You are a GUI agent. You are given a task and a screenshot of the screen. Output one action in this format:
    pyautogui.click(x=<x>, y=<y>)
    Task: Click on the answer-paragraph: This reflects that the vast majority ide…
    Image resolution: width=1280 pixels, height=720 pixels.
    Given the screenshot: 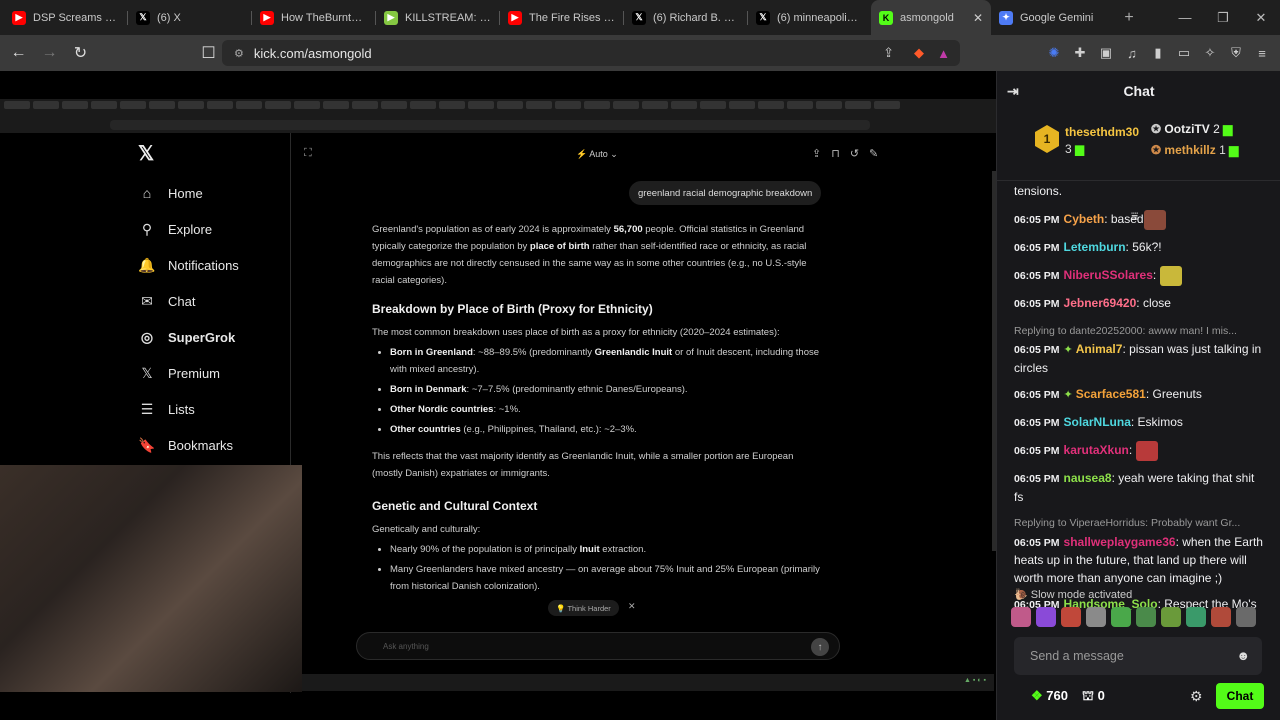 What is the action you would take?
    pyautogui.click(x=583, y=465)
    